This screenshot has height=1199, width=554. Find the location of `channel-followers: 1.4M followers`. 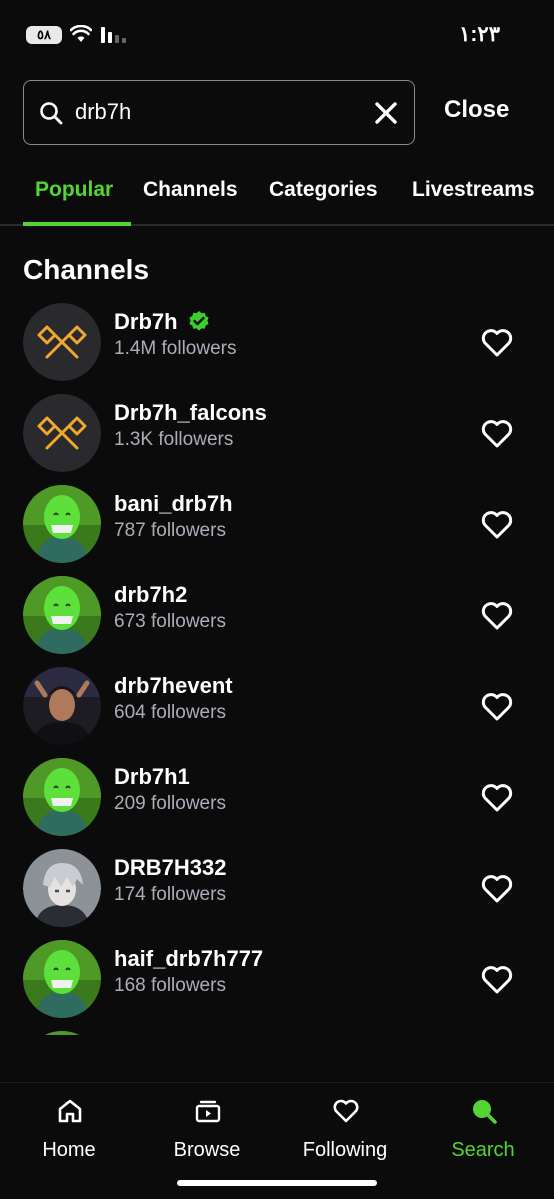

channel-followers: 1.4M followers is located at coordinates (175, 348).